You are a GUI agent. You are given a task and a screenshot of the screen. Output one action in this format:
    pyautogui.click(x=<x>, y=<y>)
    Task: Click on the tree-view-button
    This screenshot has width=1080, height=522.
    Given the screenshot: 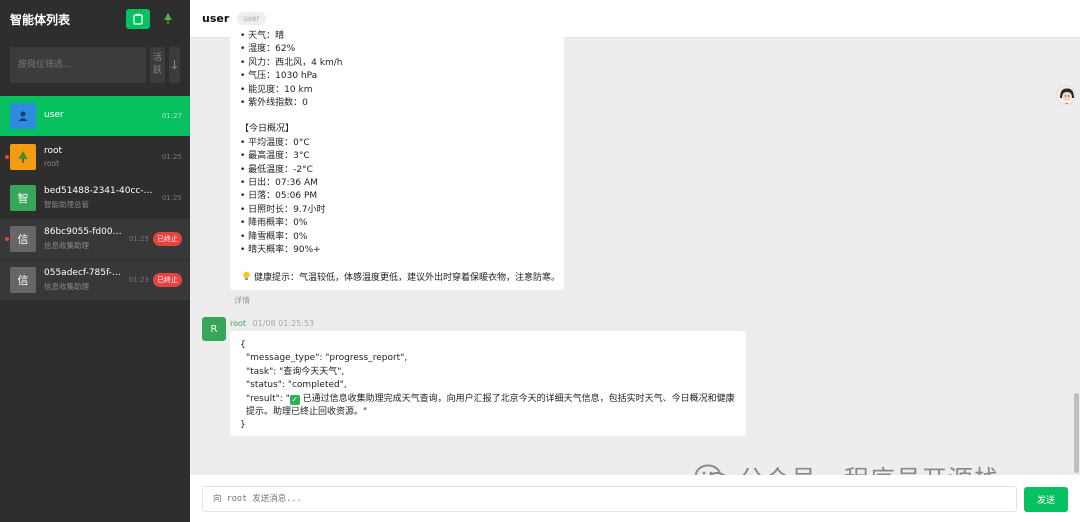 What is the action you would take?
    pyautogui.click(x=168, y=19)
    